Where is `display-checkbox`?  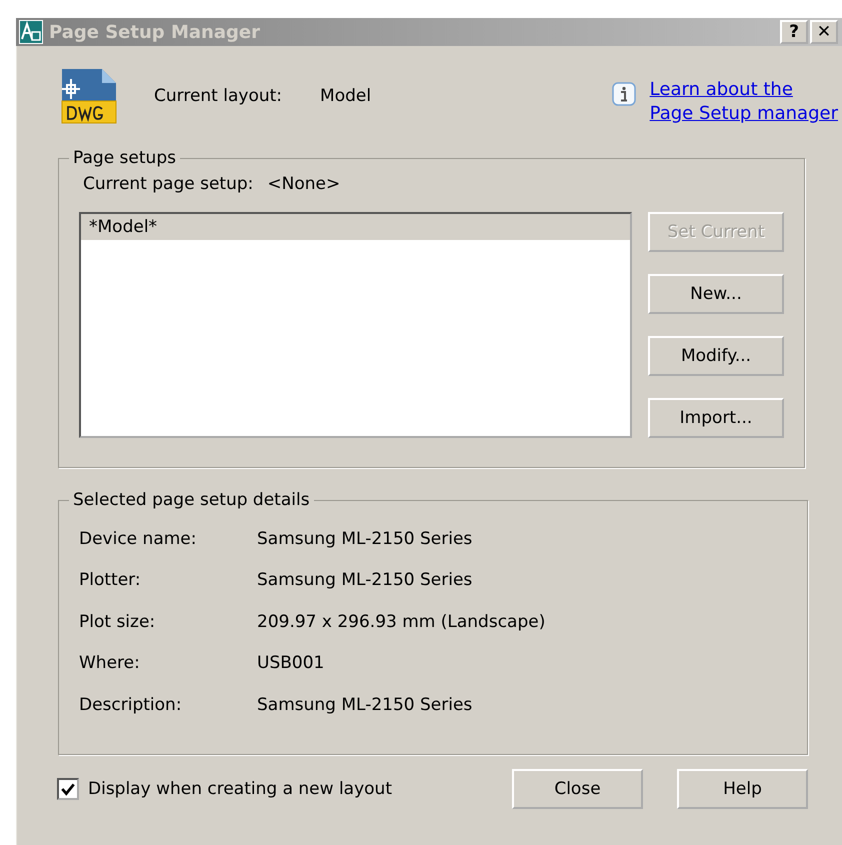 display-checkbox is located at coordinates (68, 789).